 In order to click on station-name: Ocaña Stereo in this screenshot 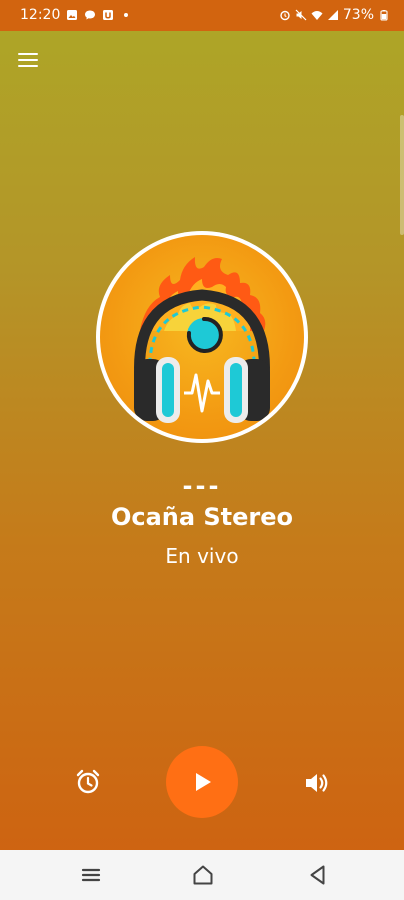, I will do `click(202, 517)`.